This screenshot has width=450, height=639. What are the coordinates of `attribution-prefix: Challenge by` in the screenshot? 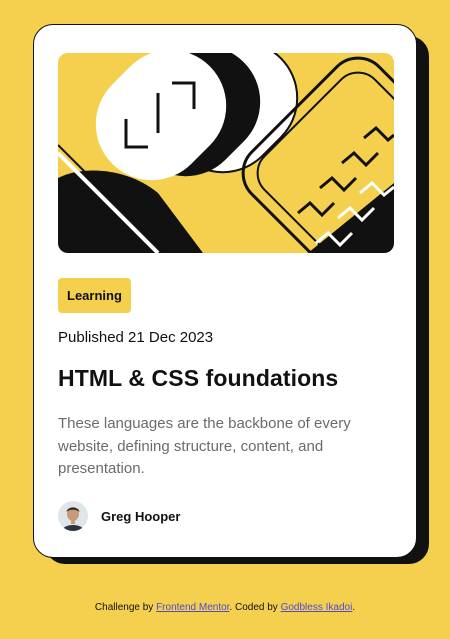 It's located at (125, 607).